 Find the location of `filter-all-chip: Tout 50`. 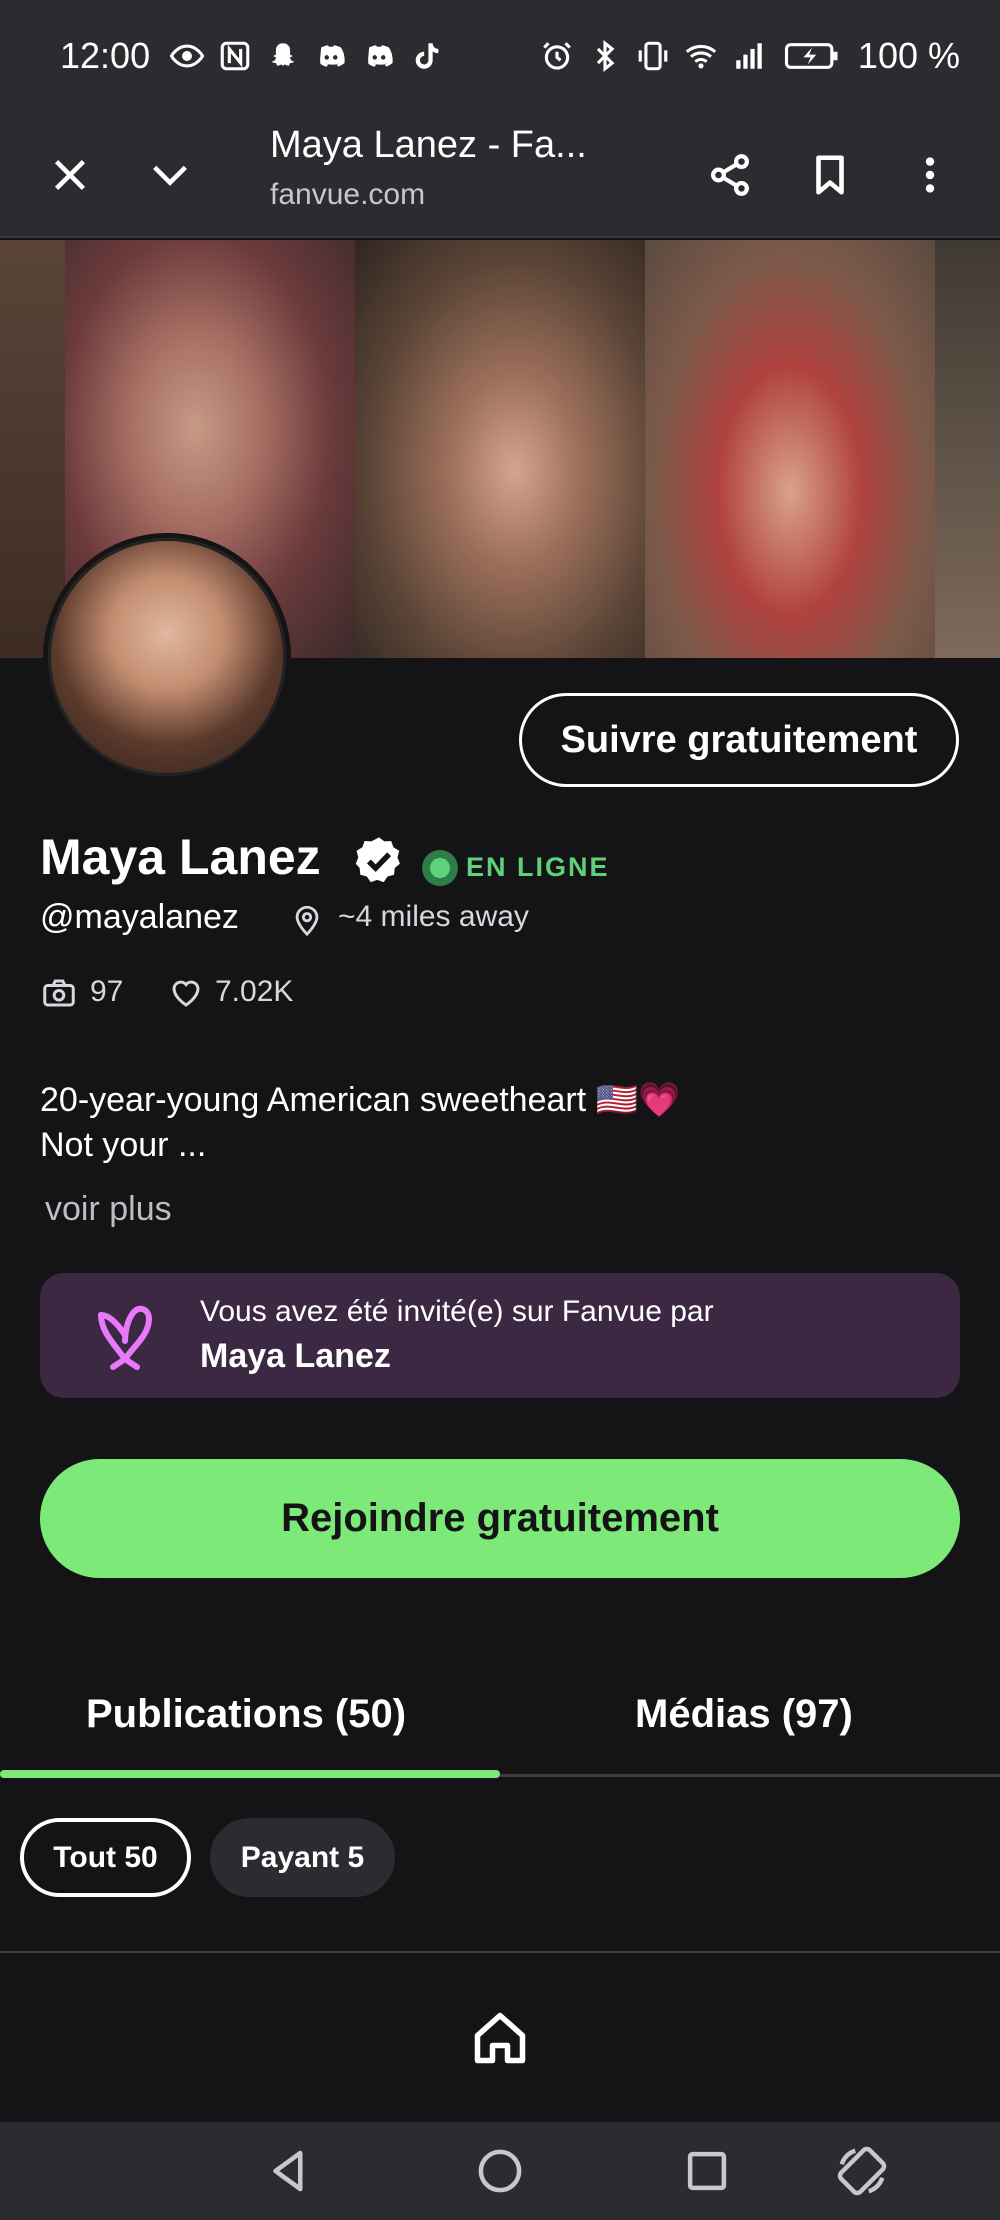

filter-all-chip: Tout 50 is located at coordinates (105, 1857).